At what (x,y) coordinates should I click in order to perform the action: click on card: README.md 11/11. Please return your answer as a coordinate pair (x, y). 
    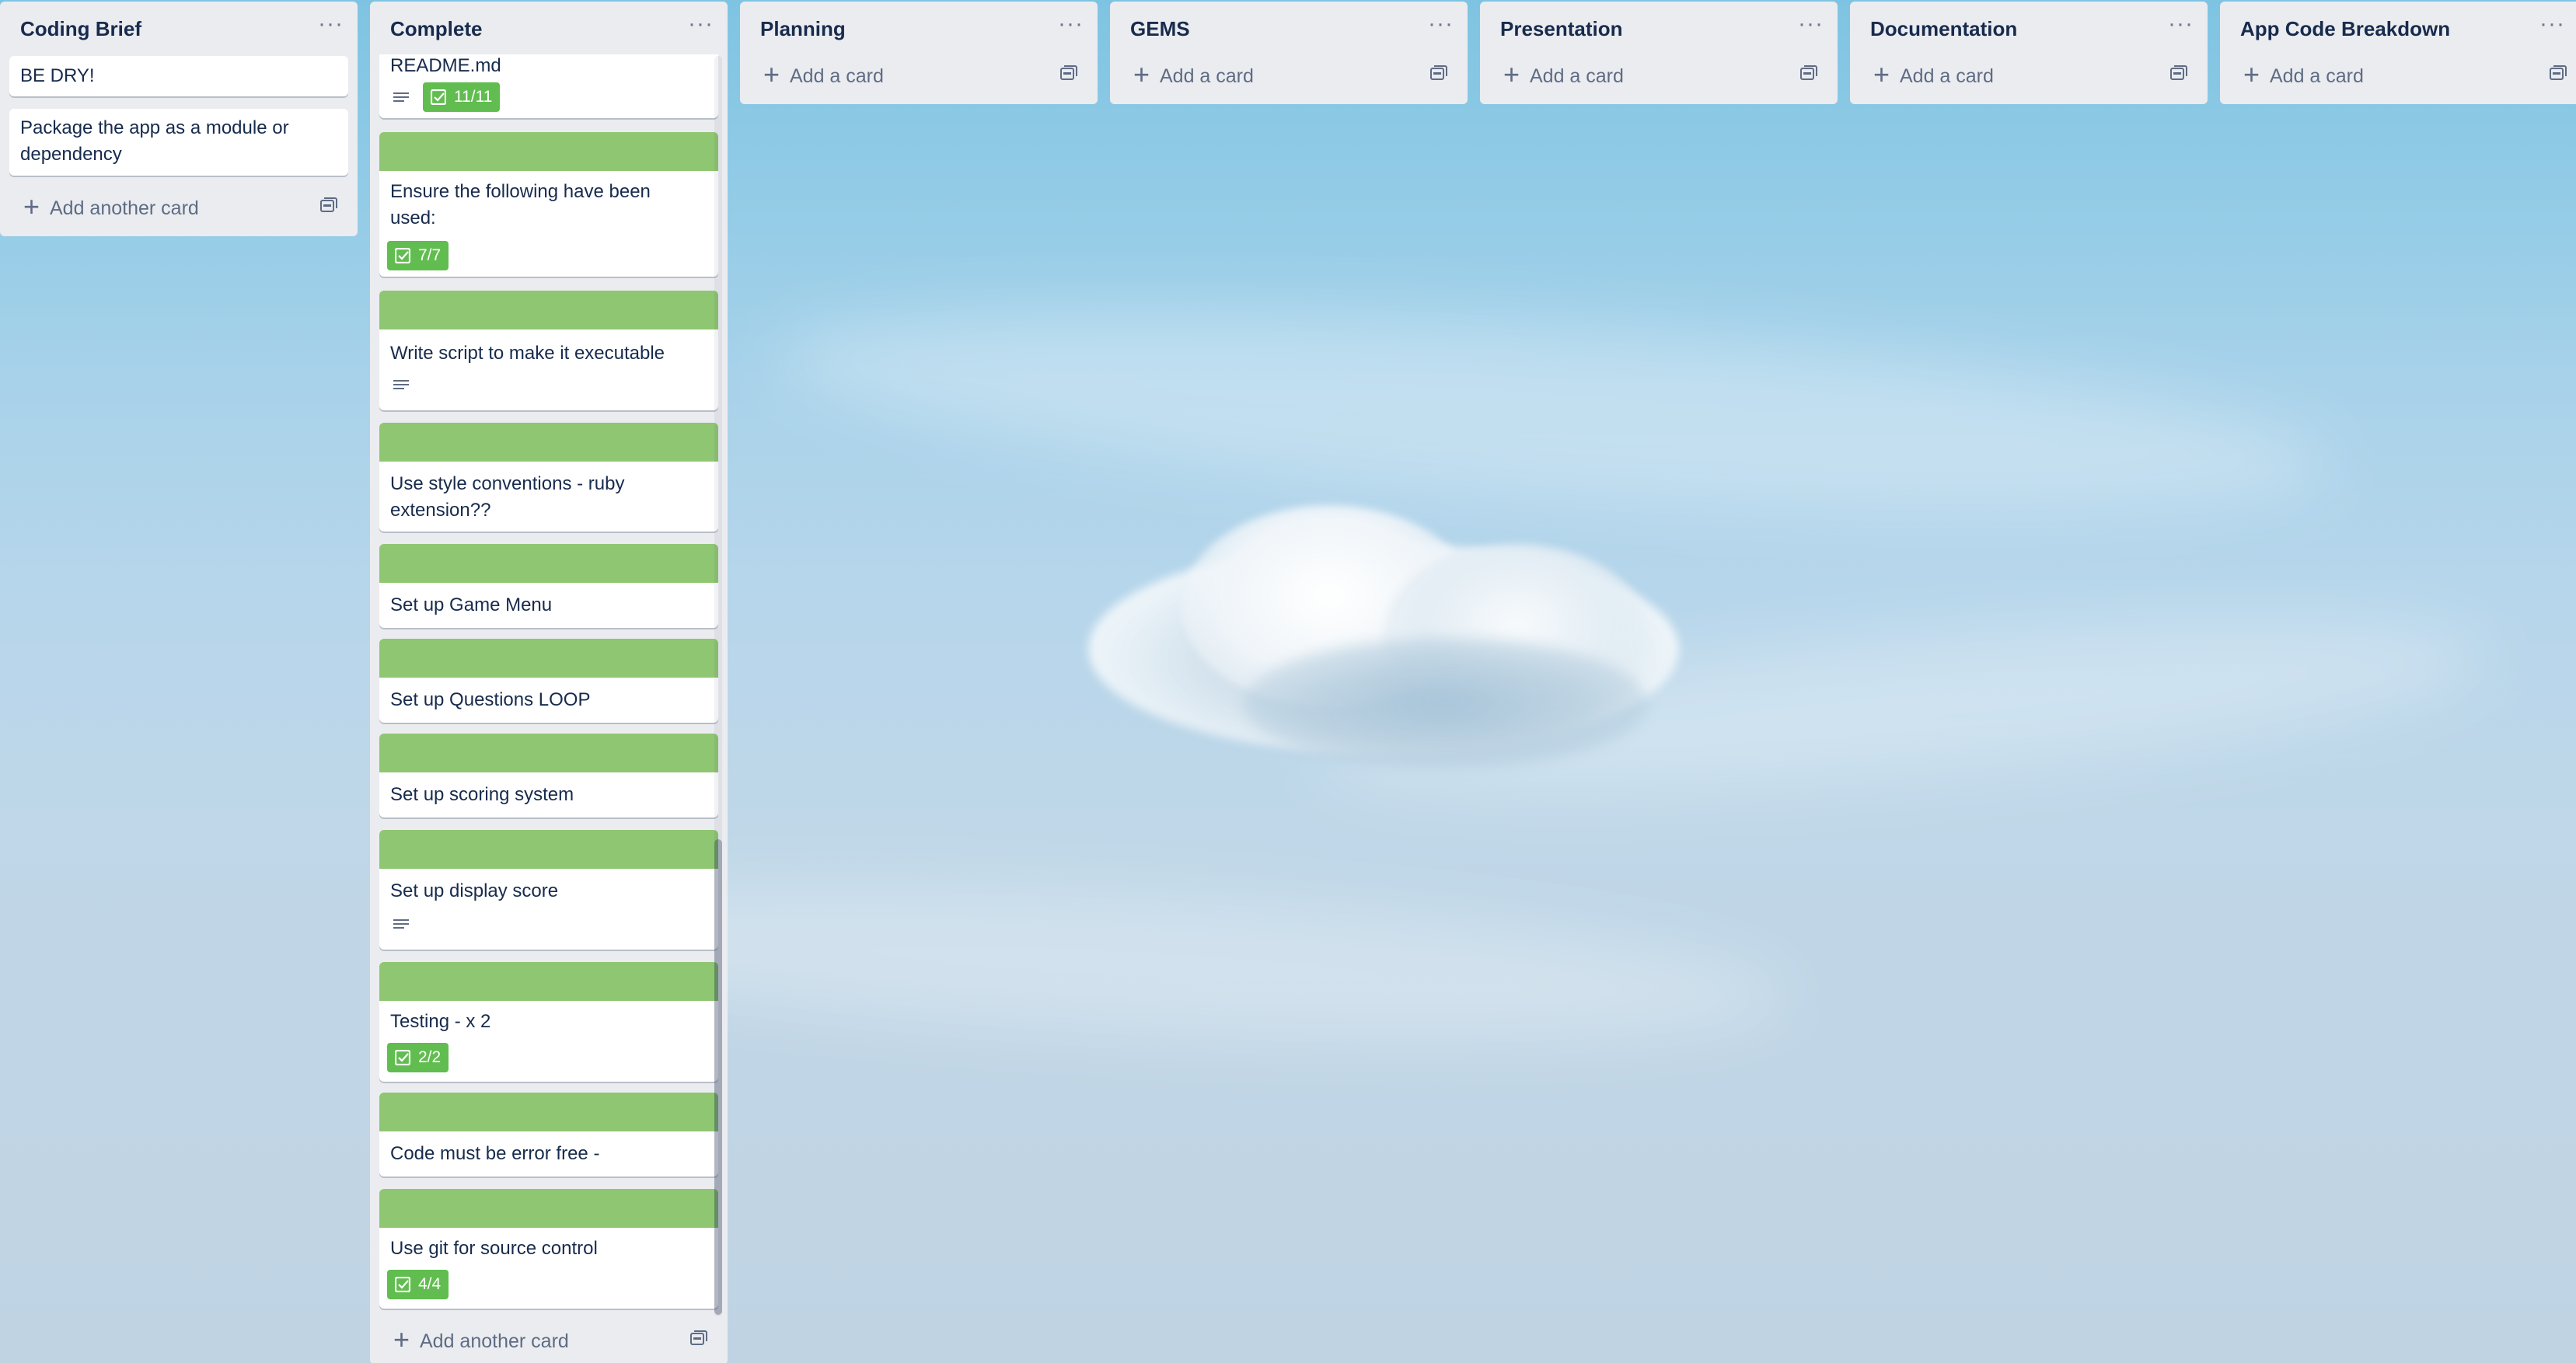
    Looking at the image, I should click on (549, 86).